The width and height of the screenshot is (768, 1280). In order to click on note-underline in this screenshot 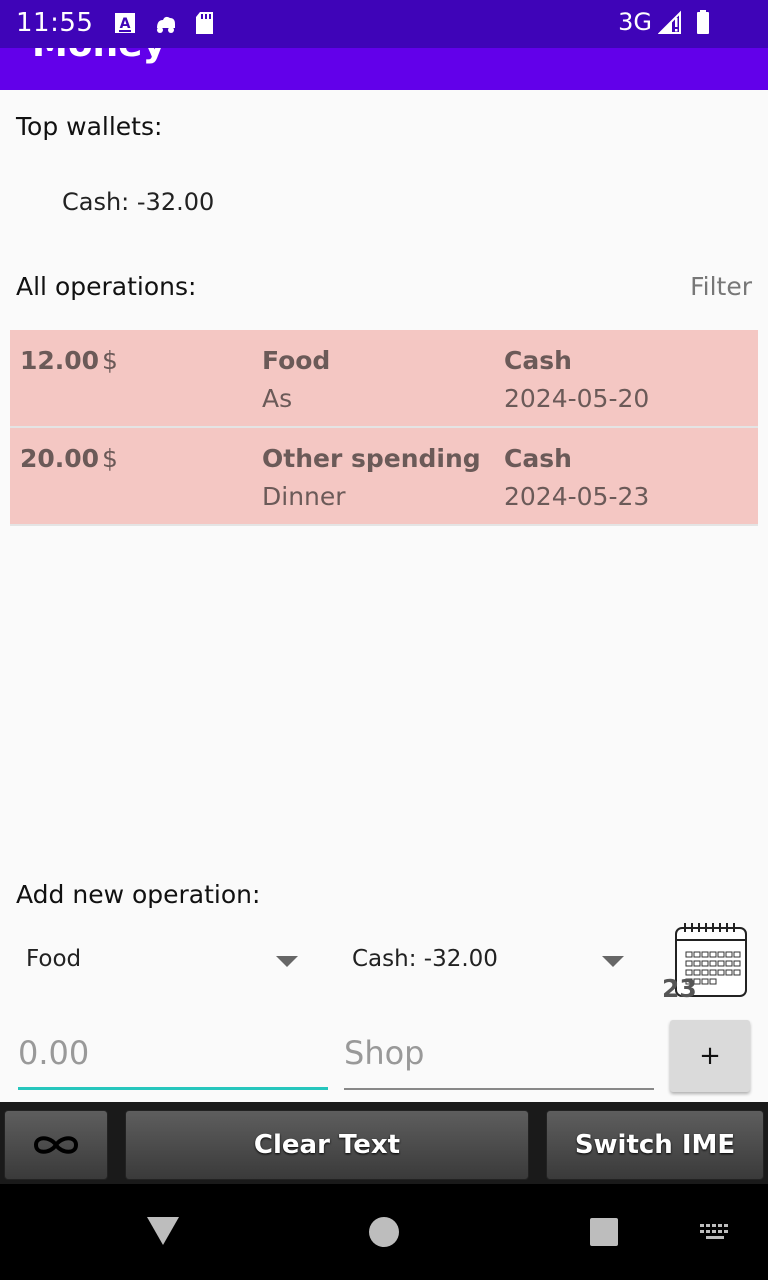, I will do `click(499, 1089)`.